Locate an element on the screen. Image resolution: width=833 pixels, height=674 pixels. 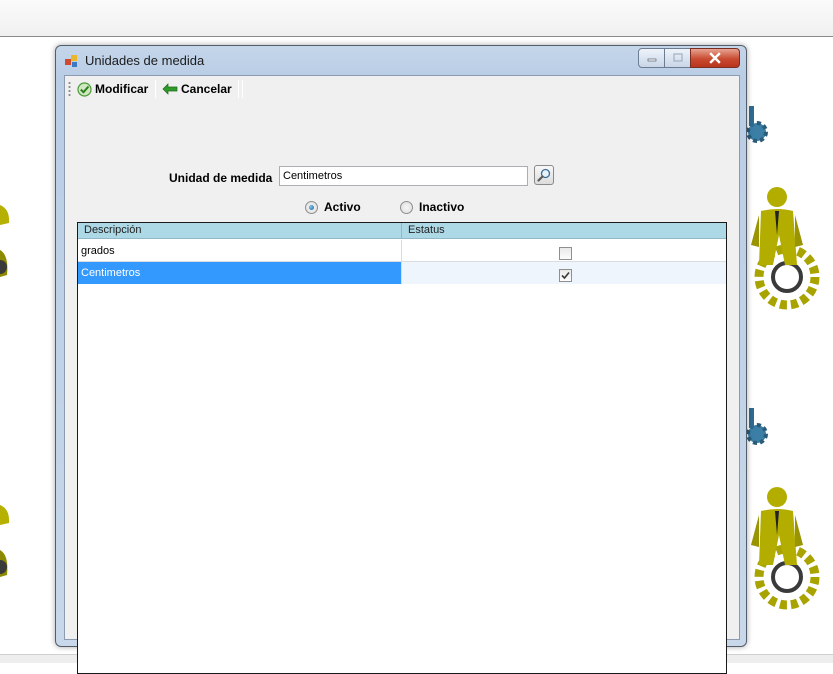
estatus-checkbox-checked is located at coordinates (565, 275).